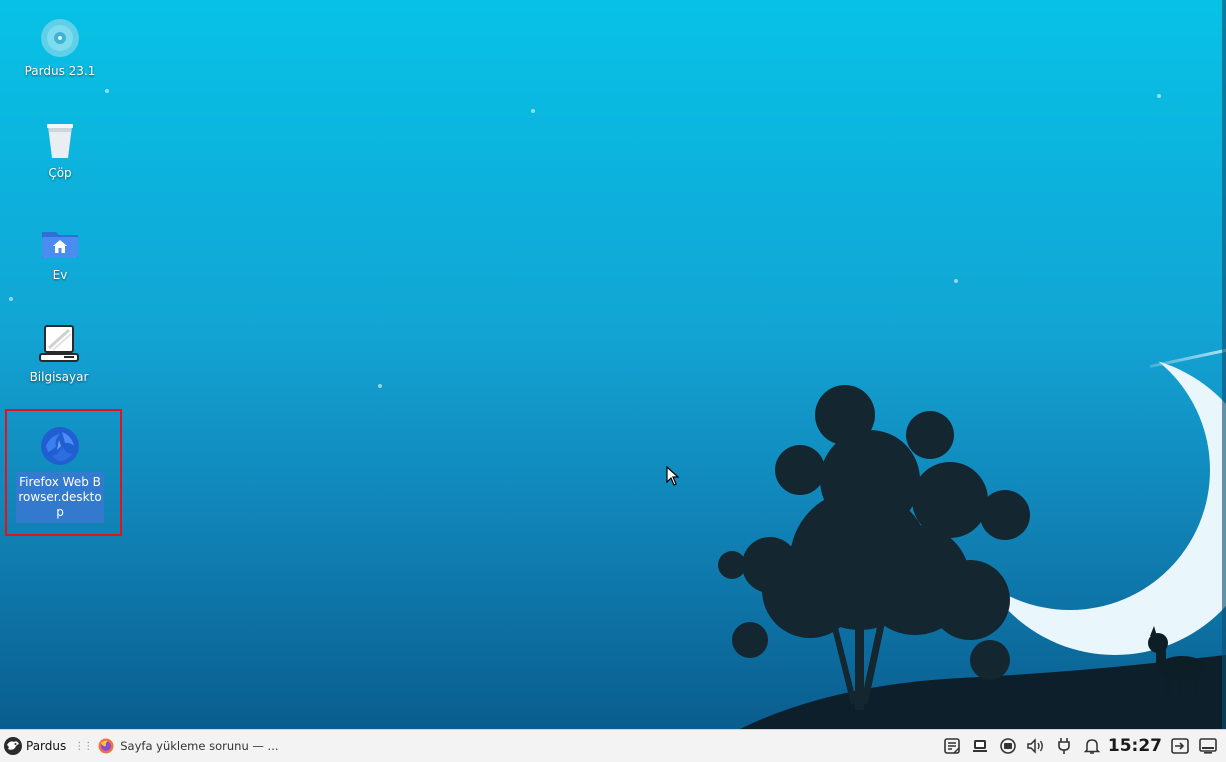 The image size is (1226, 762). Describe the element at coordinates (1092, 746) in the screenshot. I see `bell-icon` at that location.